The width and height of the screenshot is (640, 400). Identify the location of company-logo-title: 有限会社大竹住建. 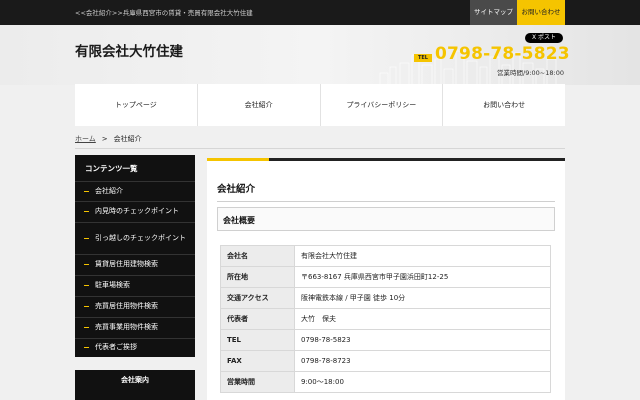
(129, 50).